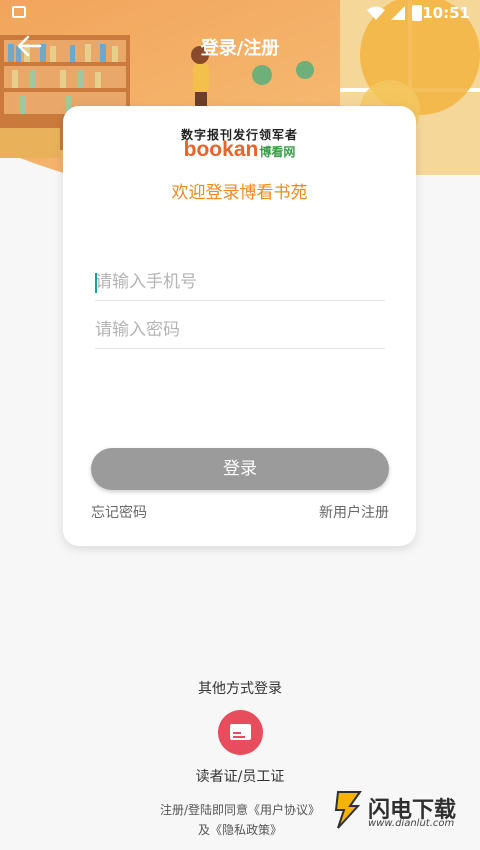 This screenshot has height=850, width=480. I want to click on watermark-url: www.dianlut.com, so click(411, 823).